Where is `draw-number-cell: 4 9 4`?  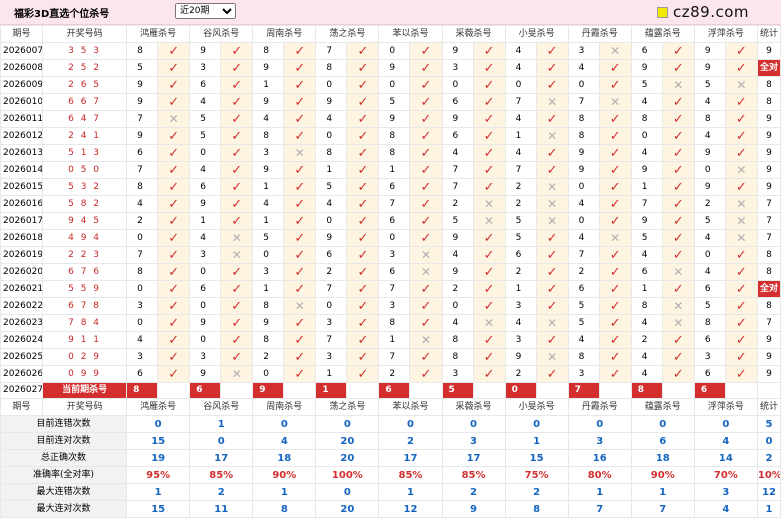
draw-number-cell: 4 9 4 is located at coordinates (85, 238).